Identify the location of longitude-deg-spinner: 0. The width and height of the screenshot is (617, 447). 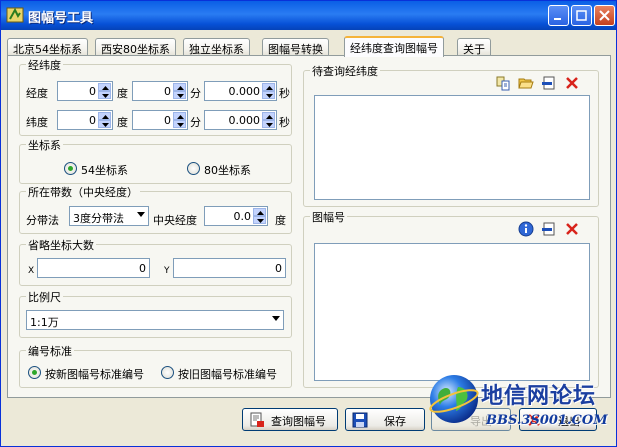
(85, 91).